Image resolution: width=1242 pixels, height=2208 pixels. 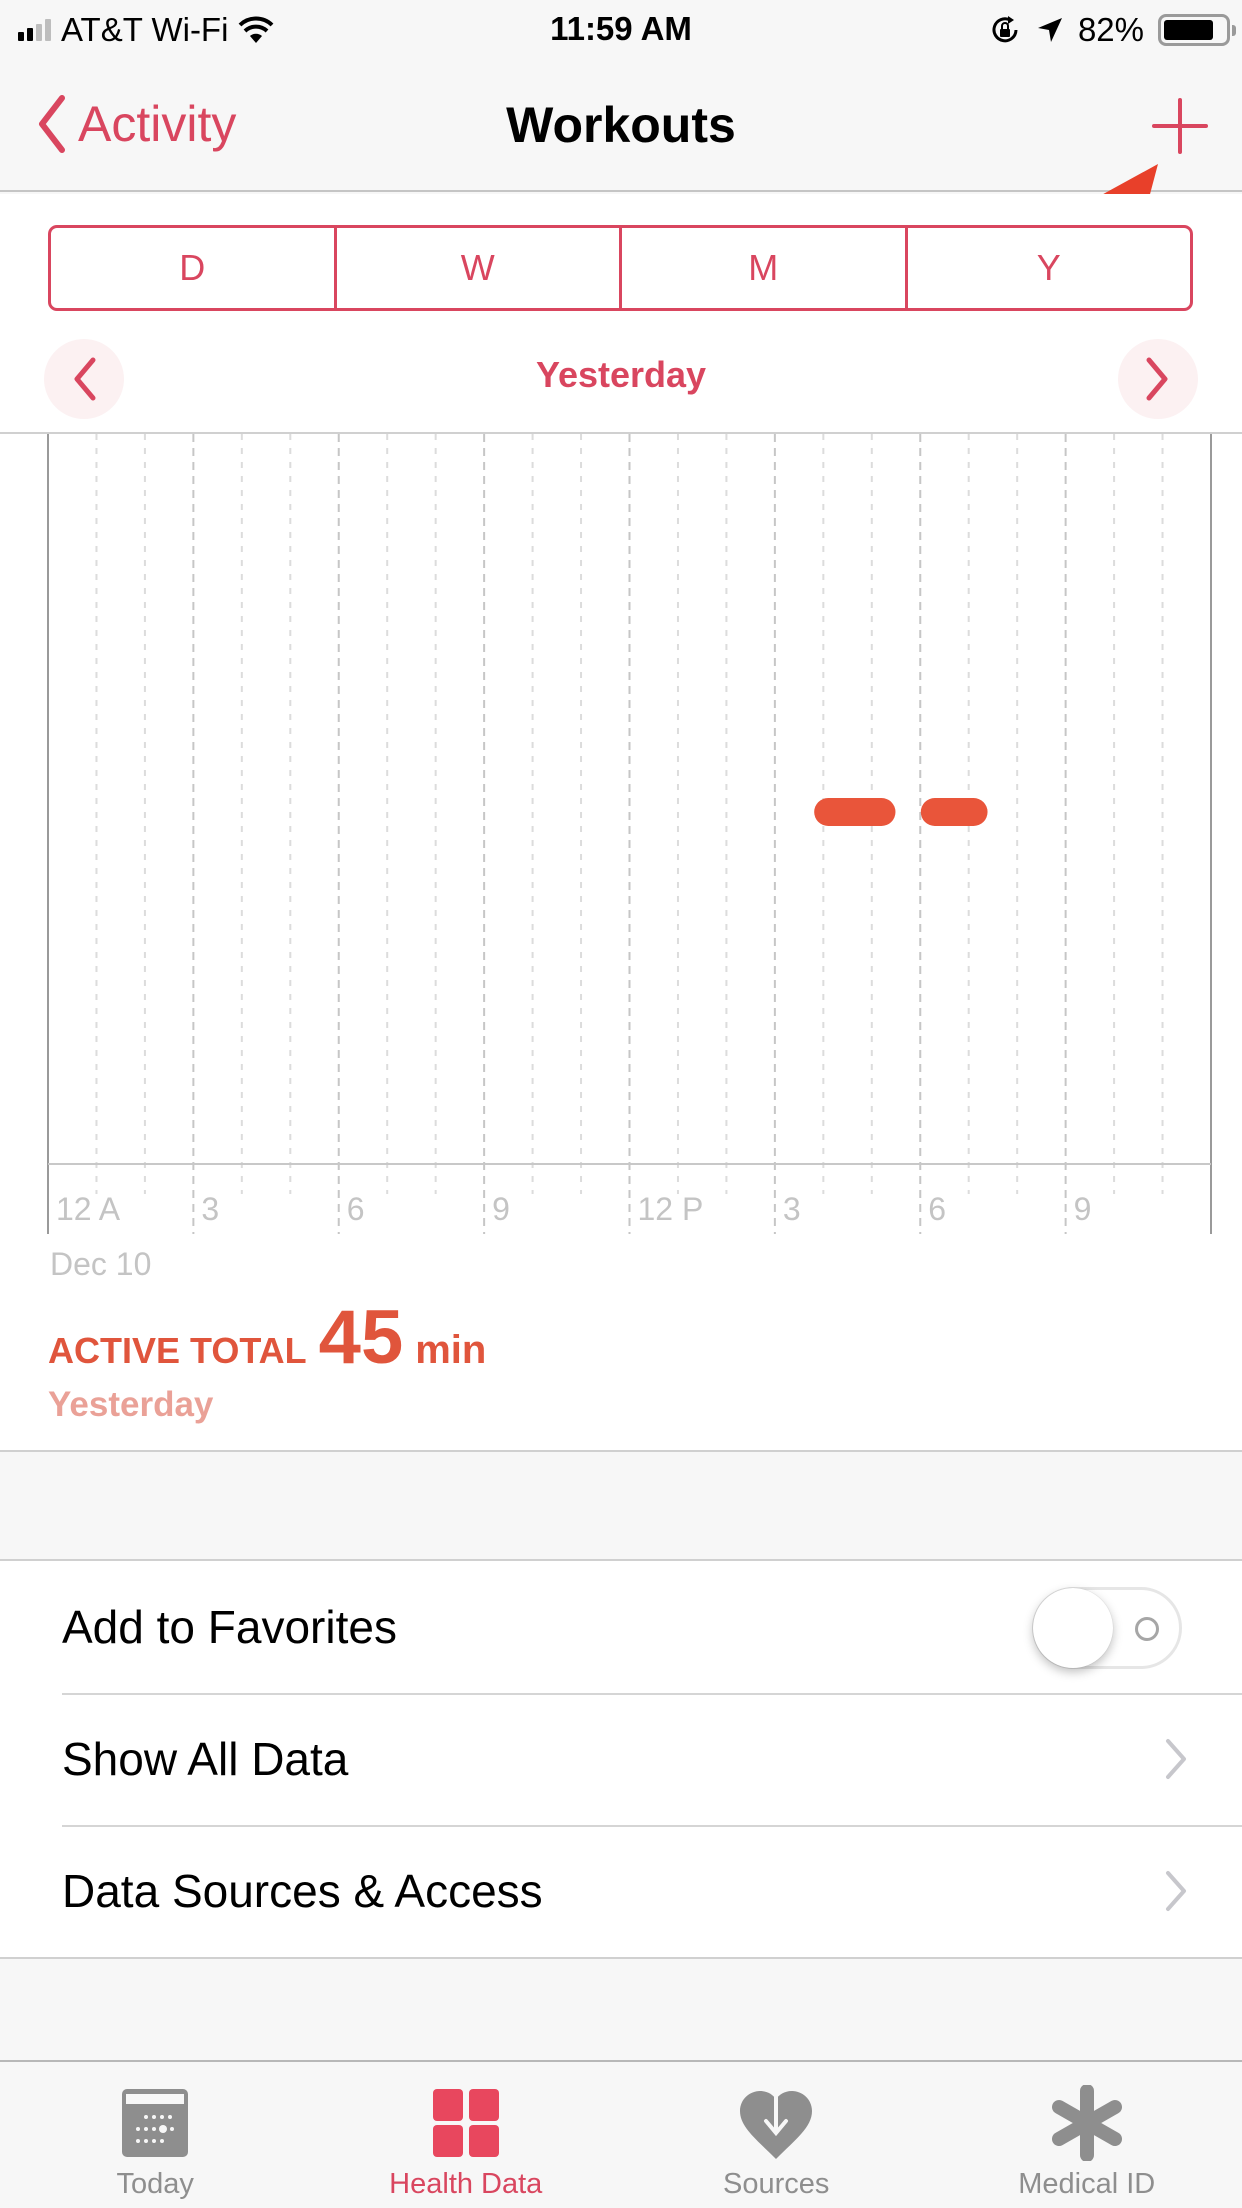 What do you see at coordinates (302, 1891) in the screenshot?
I see `data-sources-access-label: Data Sources & Access` at bounding box center [302, 1891].